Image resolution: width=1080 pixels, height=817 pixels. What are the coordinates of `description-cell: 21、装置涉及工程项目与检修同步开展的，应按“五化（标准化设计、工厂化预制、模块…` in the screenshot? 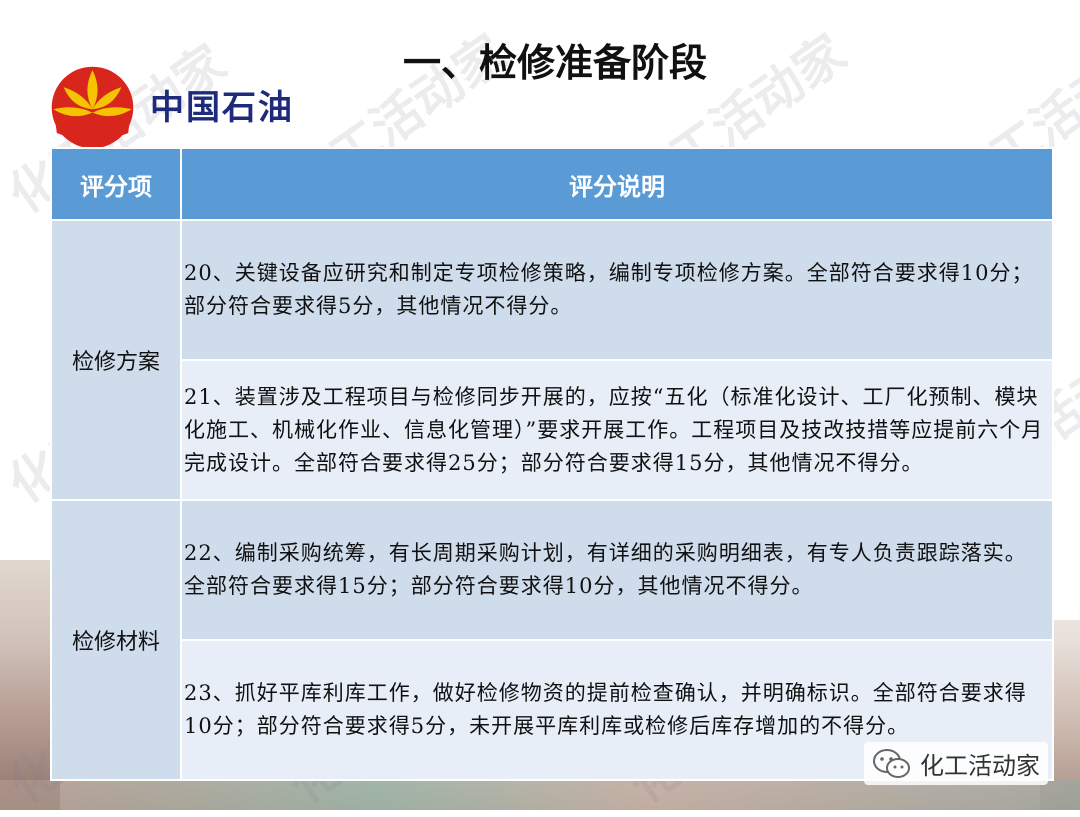 It's located at (617, 430).